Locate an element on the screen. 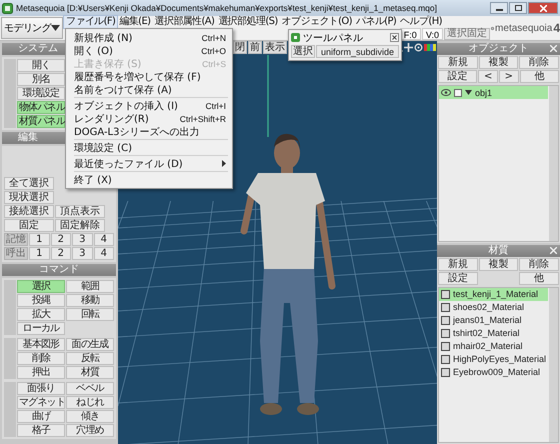  panel-button: 固定 is located at coordinates (29, 225).